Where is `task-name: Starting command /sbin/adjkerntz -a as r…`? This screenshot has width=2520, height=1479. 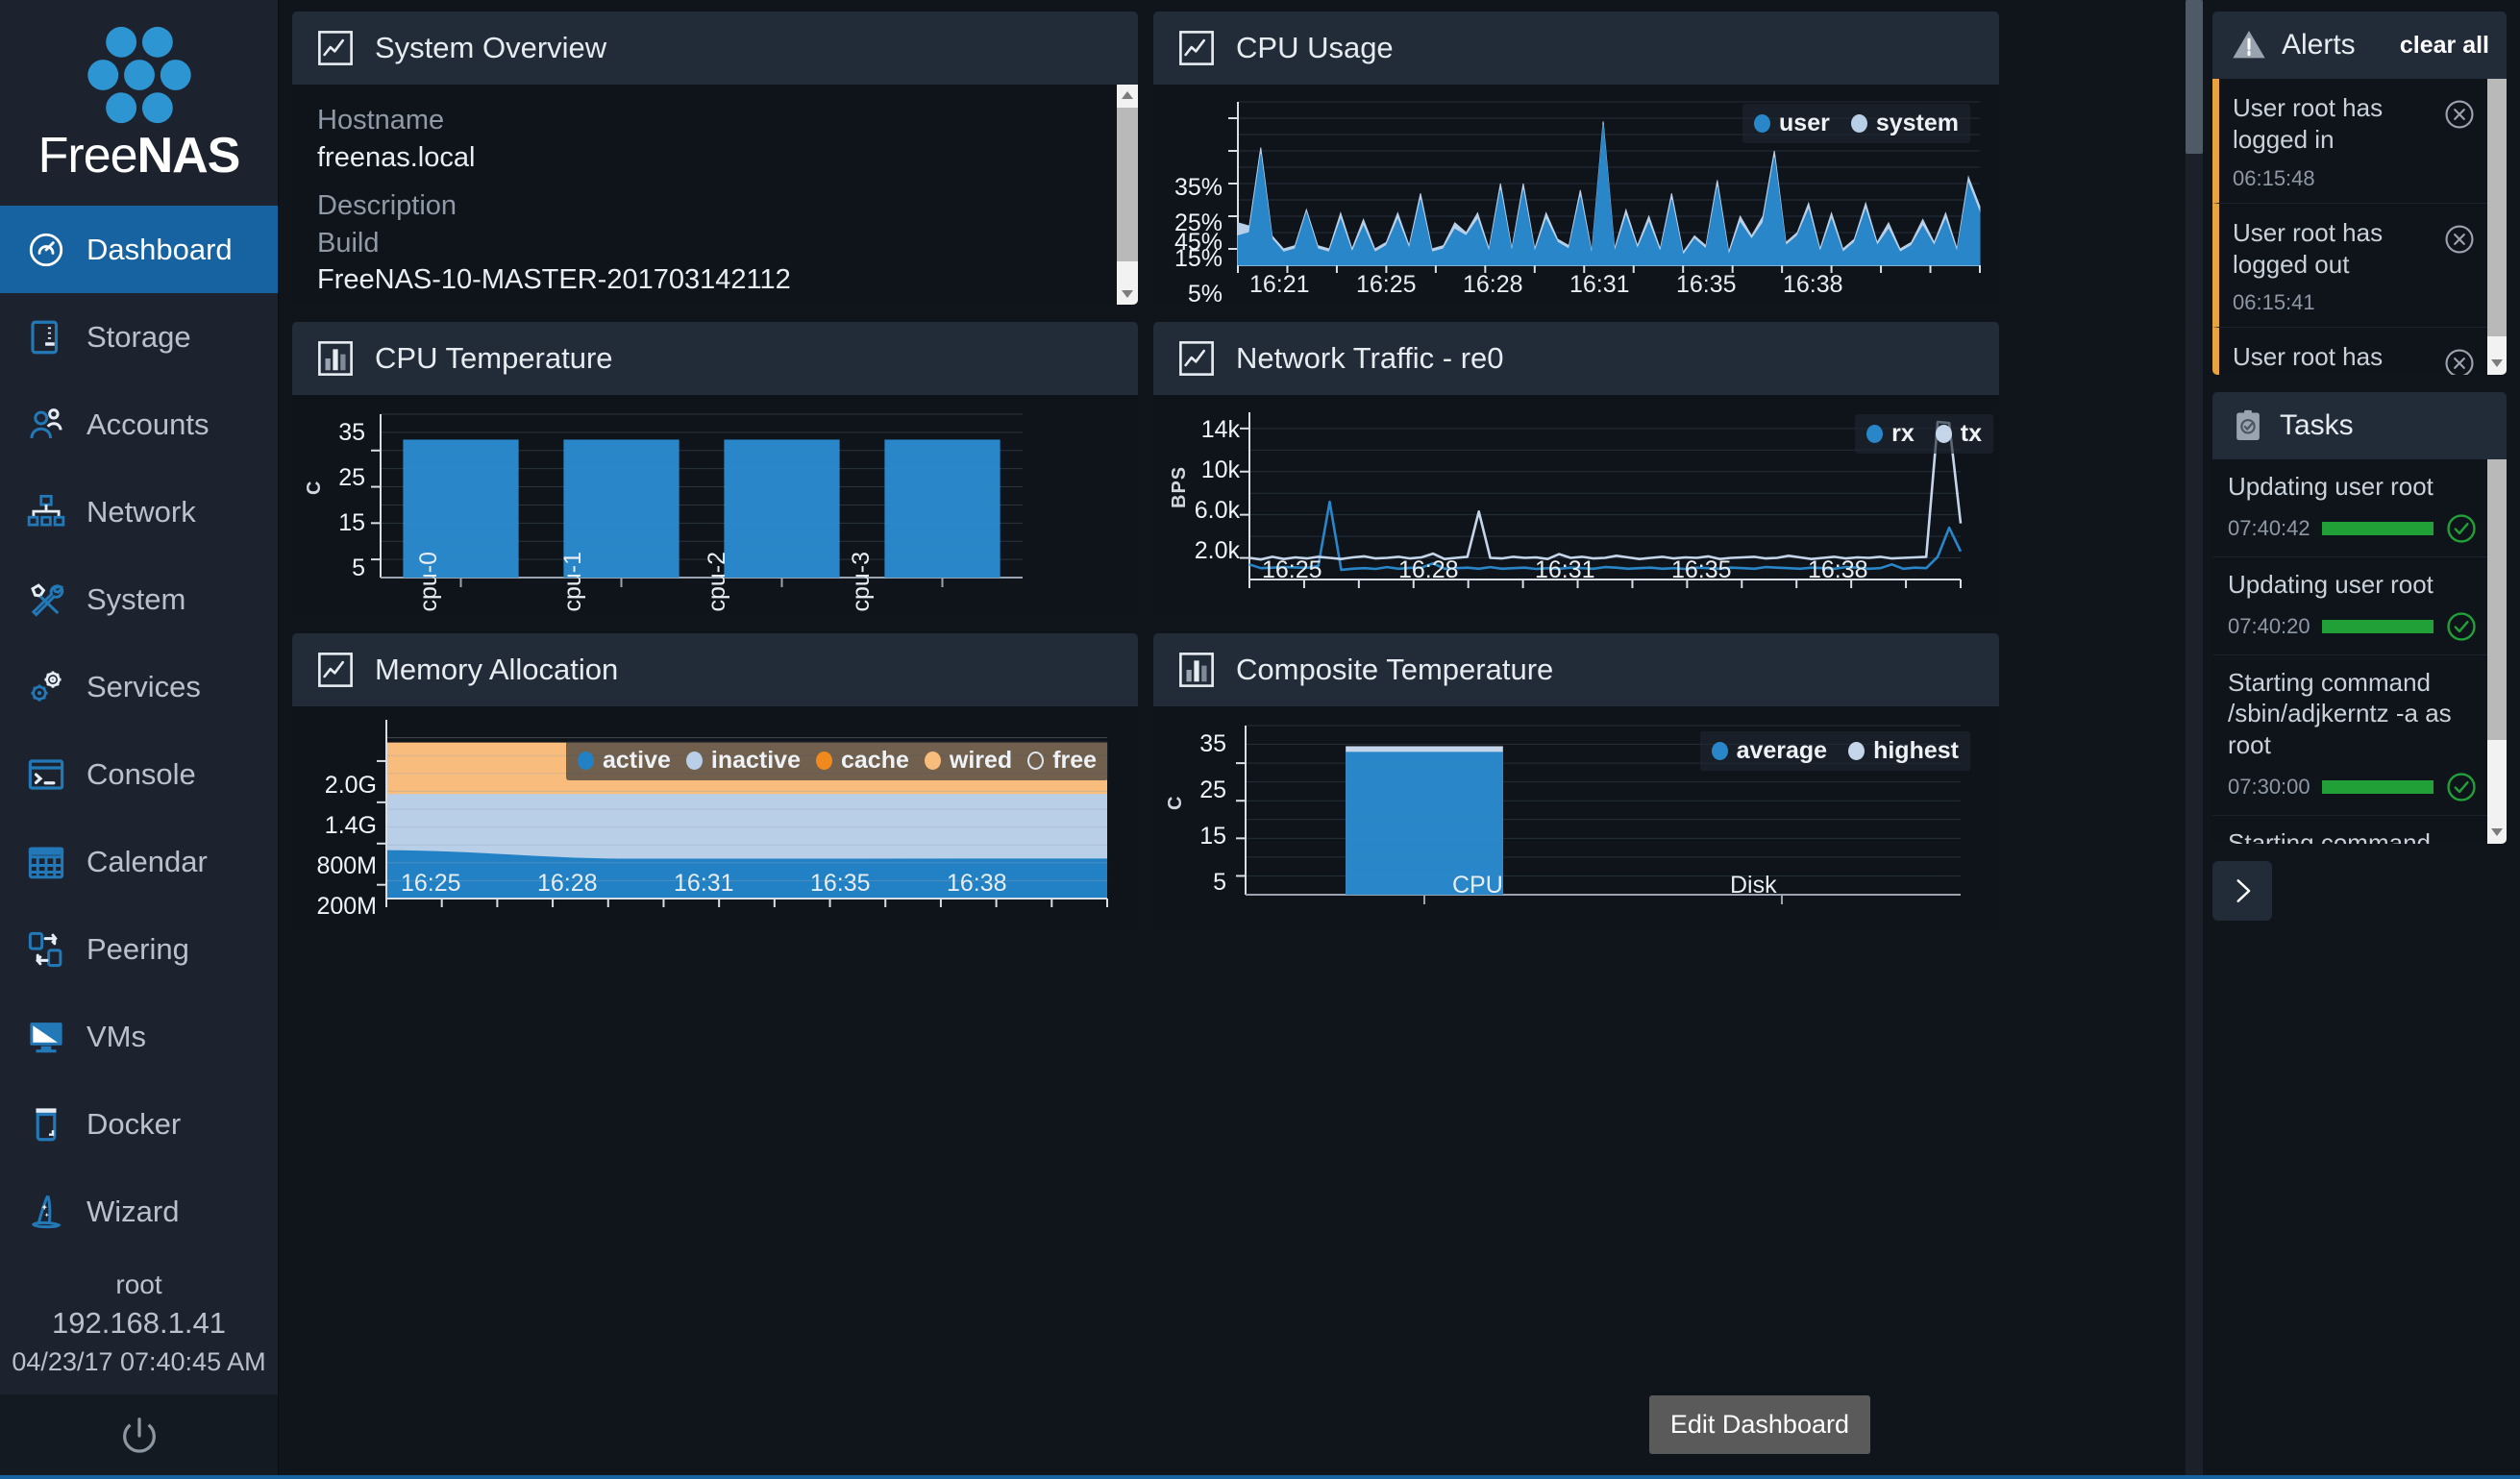 task-name: Starting command /sbin/adjkerntz -a as r… is located at coordinates (2330, 836).